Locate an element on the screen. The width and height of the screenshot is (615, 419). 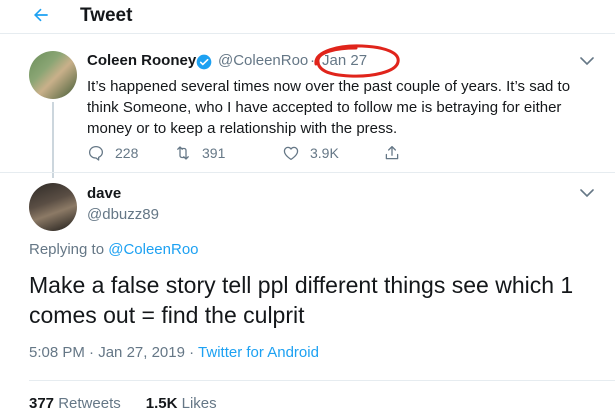
back-arrow-icon is located at coordinates (41, 15).